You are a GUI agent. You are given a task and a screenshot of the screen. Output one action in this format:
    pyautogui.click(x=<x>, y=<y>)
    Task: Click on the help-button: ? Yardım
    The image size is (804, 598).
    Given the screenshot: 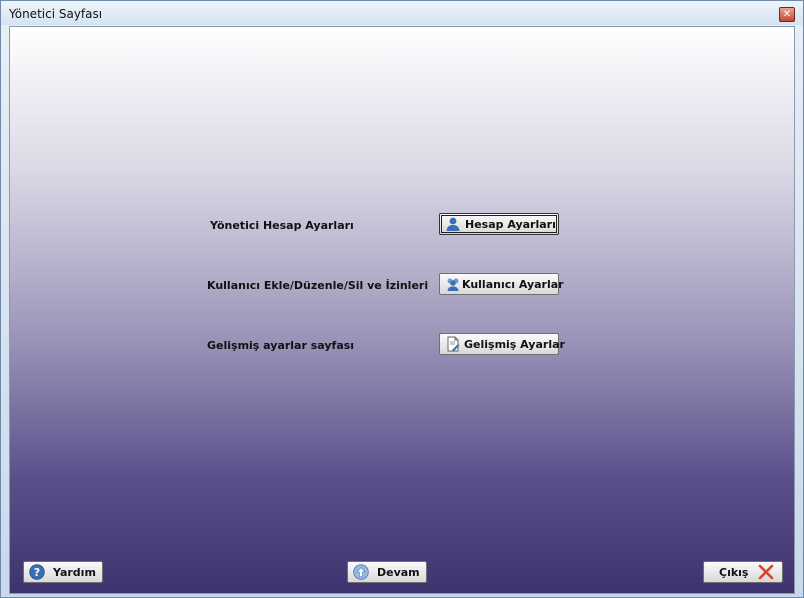 What is the action you would take?
    pyautogui.click(x=63, y=572)
    